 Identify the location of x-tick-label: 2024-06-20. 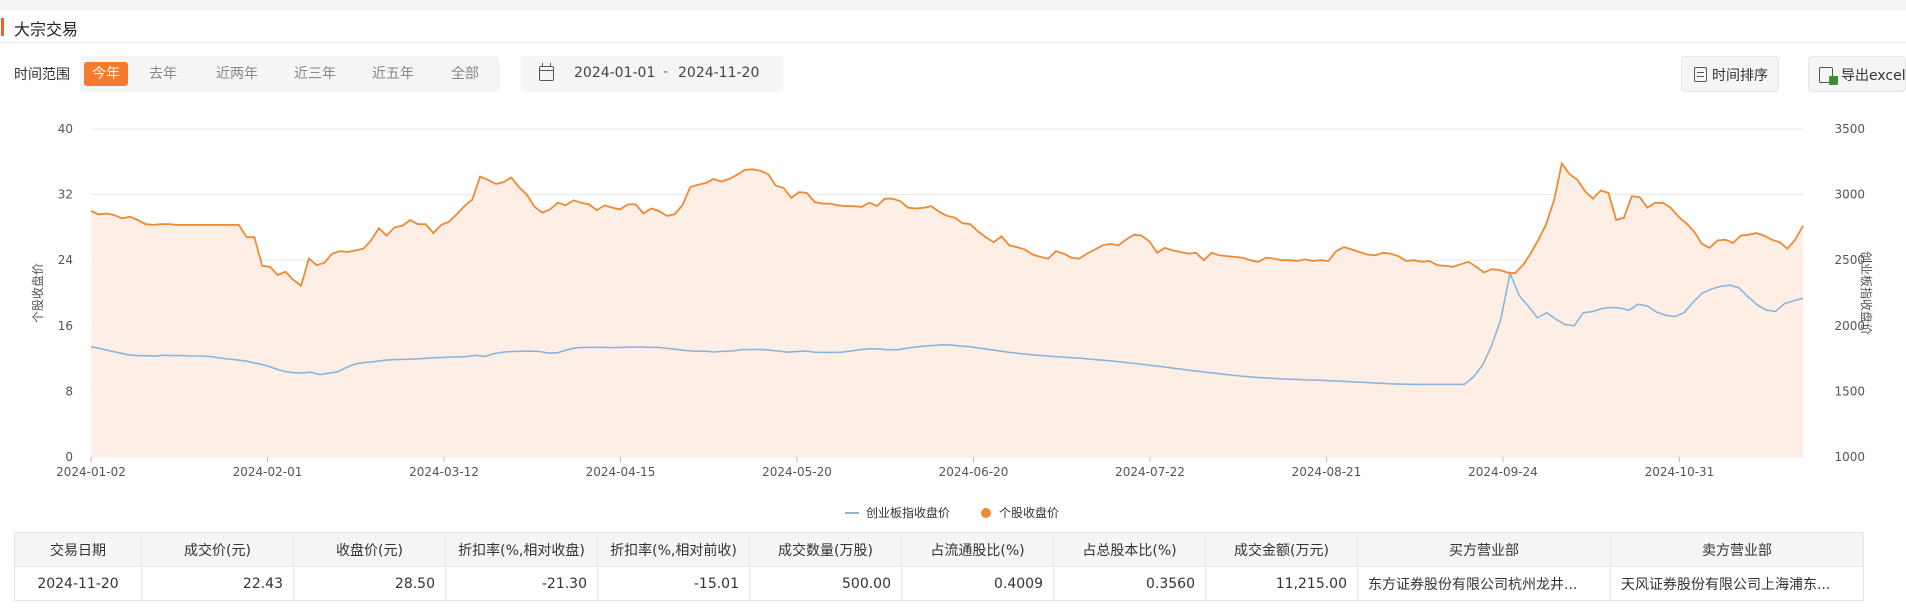
(974, 472).